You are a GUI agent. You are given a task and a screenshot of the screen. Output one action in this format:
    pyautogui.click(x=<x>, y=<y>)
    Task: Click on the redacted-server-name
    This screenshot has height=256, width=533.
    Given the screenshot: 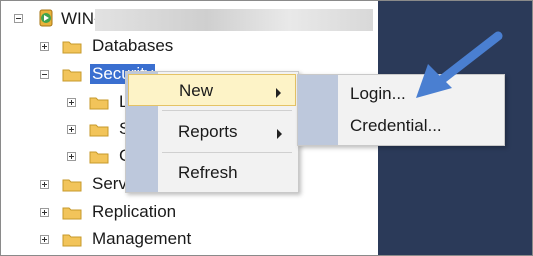 What is the action you would take?
    pyautogui.click(x=234, y=20)
    